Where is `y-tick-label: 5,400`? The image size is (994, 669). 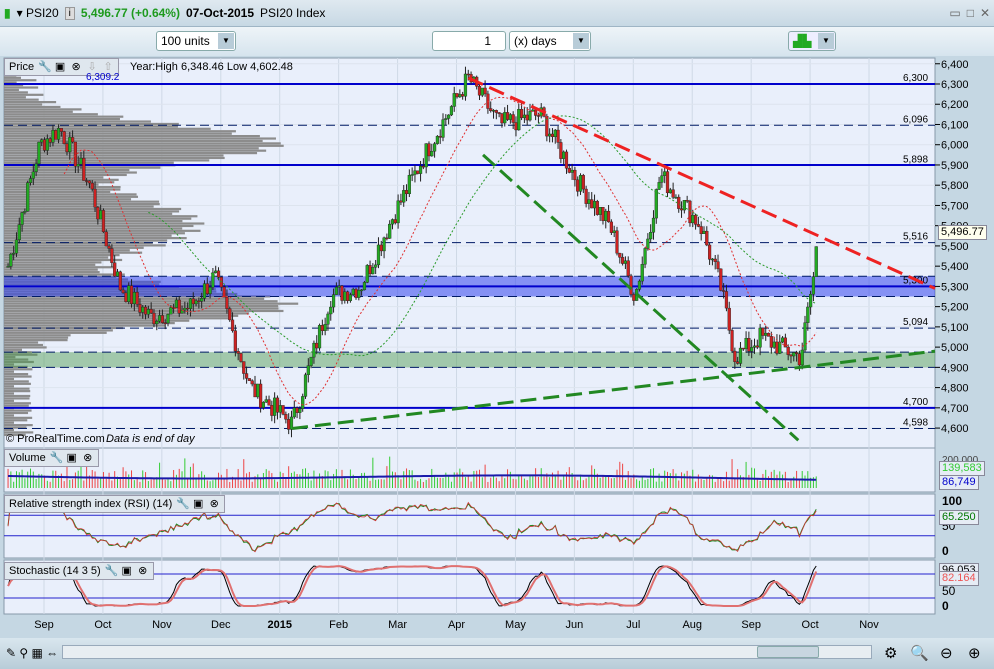
y-tick-label: 5,400 is located at coordinates (955, 267).